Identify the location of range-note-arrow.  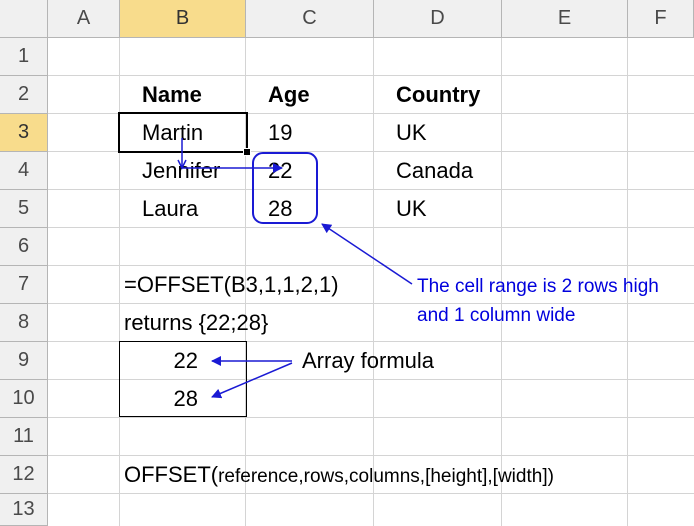
(367, 254).